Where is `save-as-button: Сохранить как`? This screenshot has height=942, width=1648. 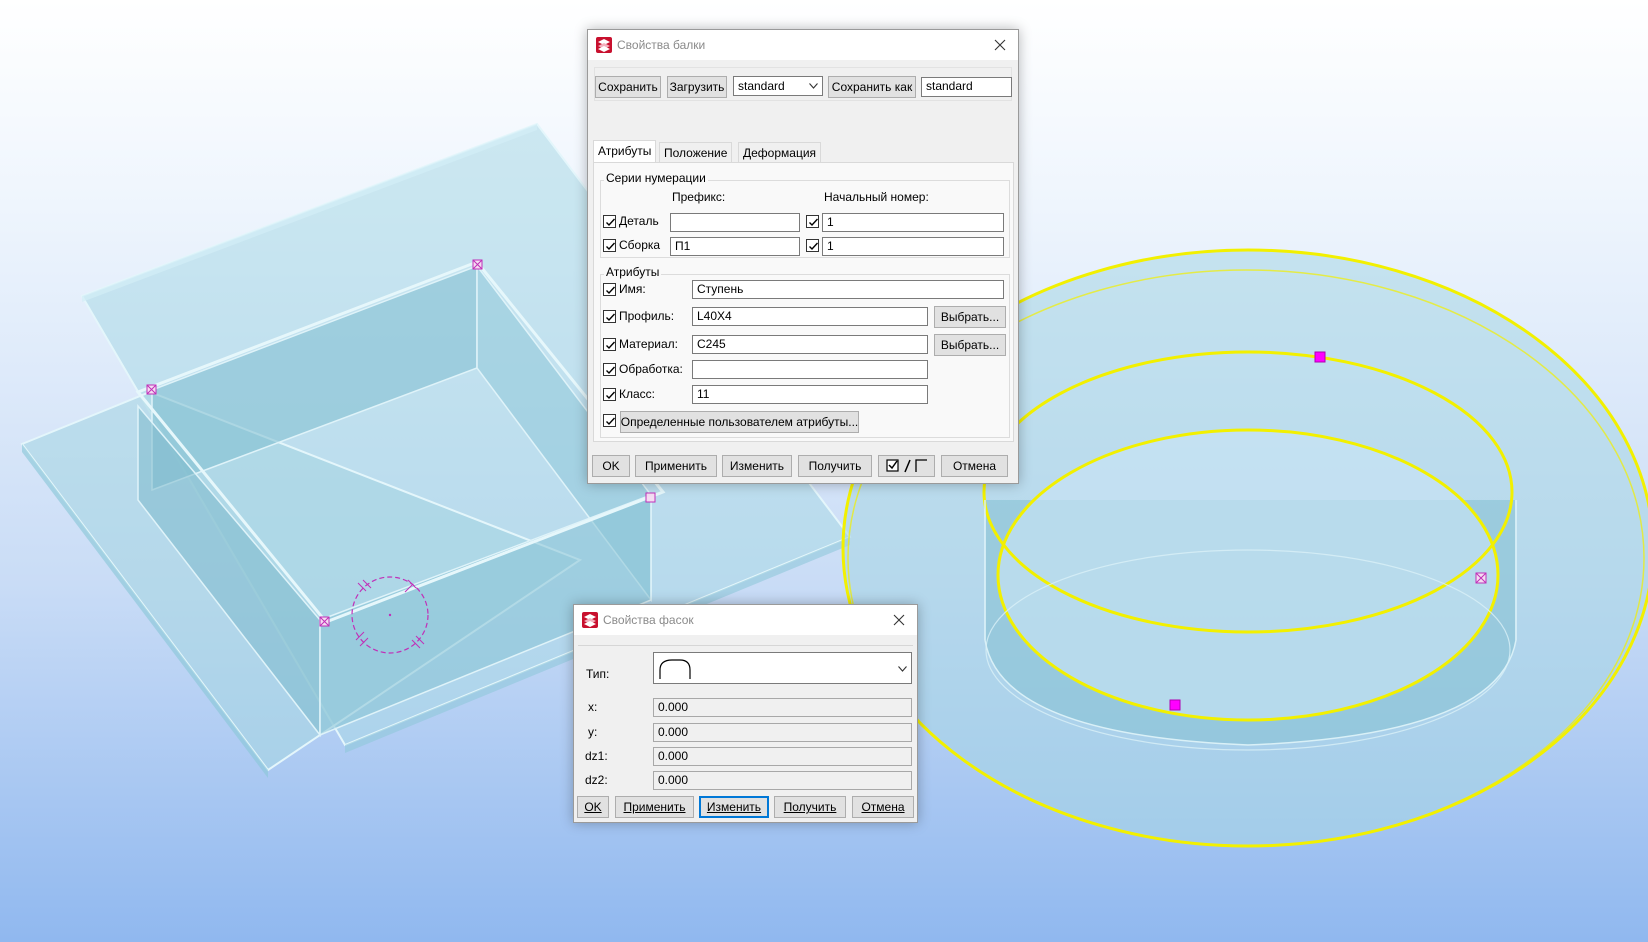
save-as-button: Сохранить как is located at coordinates (872, 87).